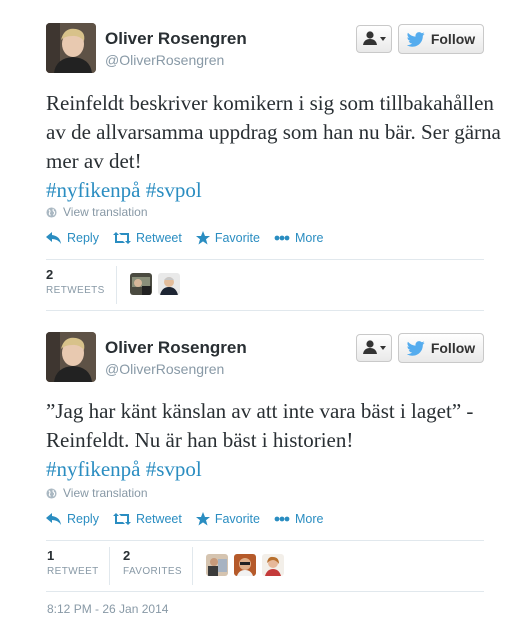 Image resolution: width=524 pixels, height=629 pixels. Describe the element at coordinates (50, 274) in the screenshot. I see `retweets-count: 2` at that location.